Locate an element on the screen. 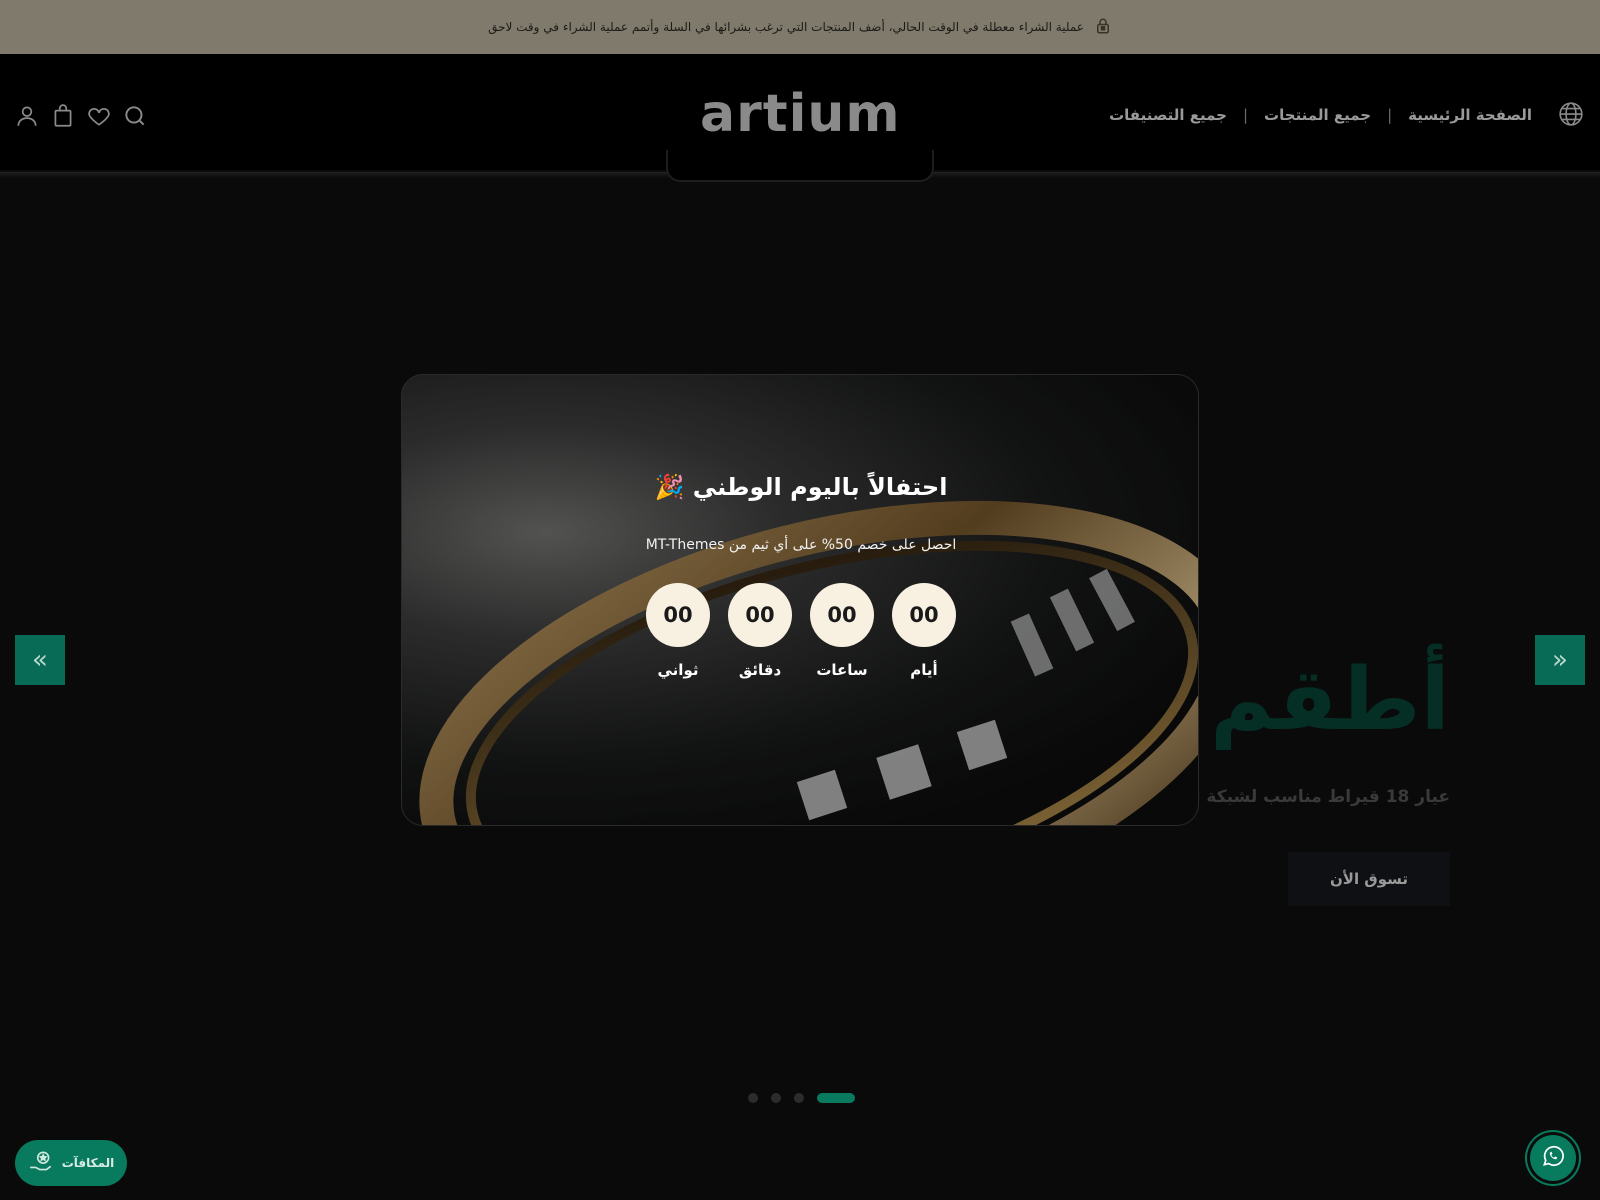  timer-minutes: 00 دقائق is located at coordinates (760, 631).